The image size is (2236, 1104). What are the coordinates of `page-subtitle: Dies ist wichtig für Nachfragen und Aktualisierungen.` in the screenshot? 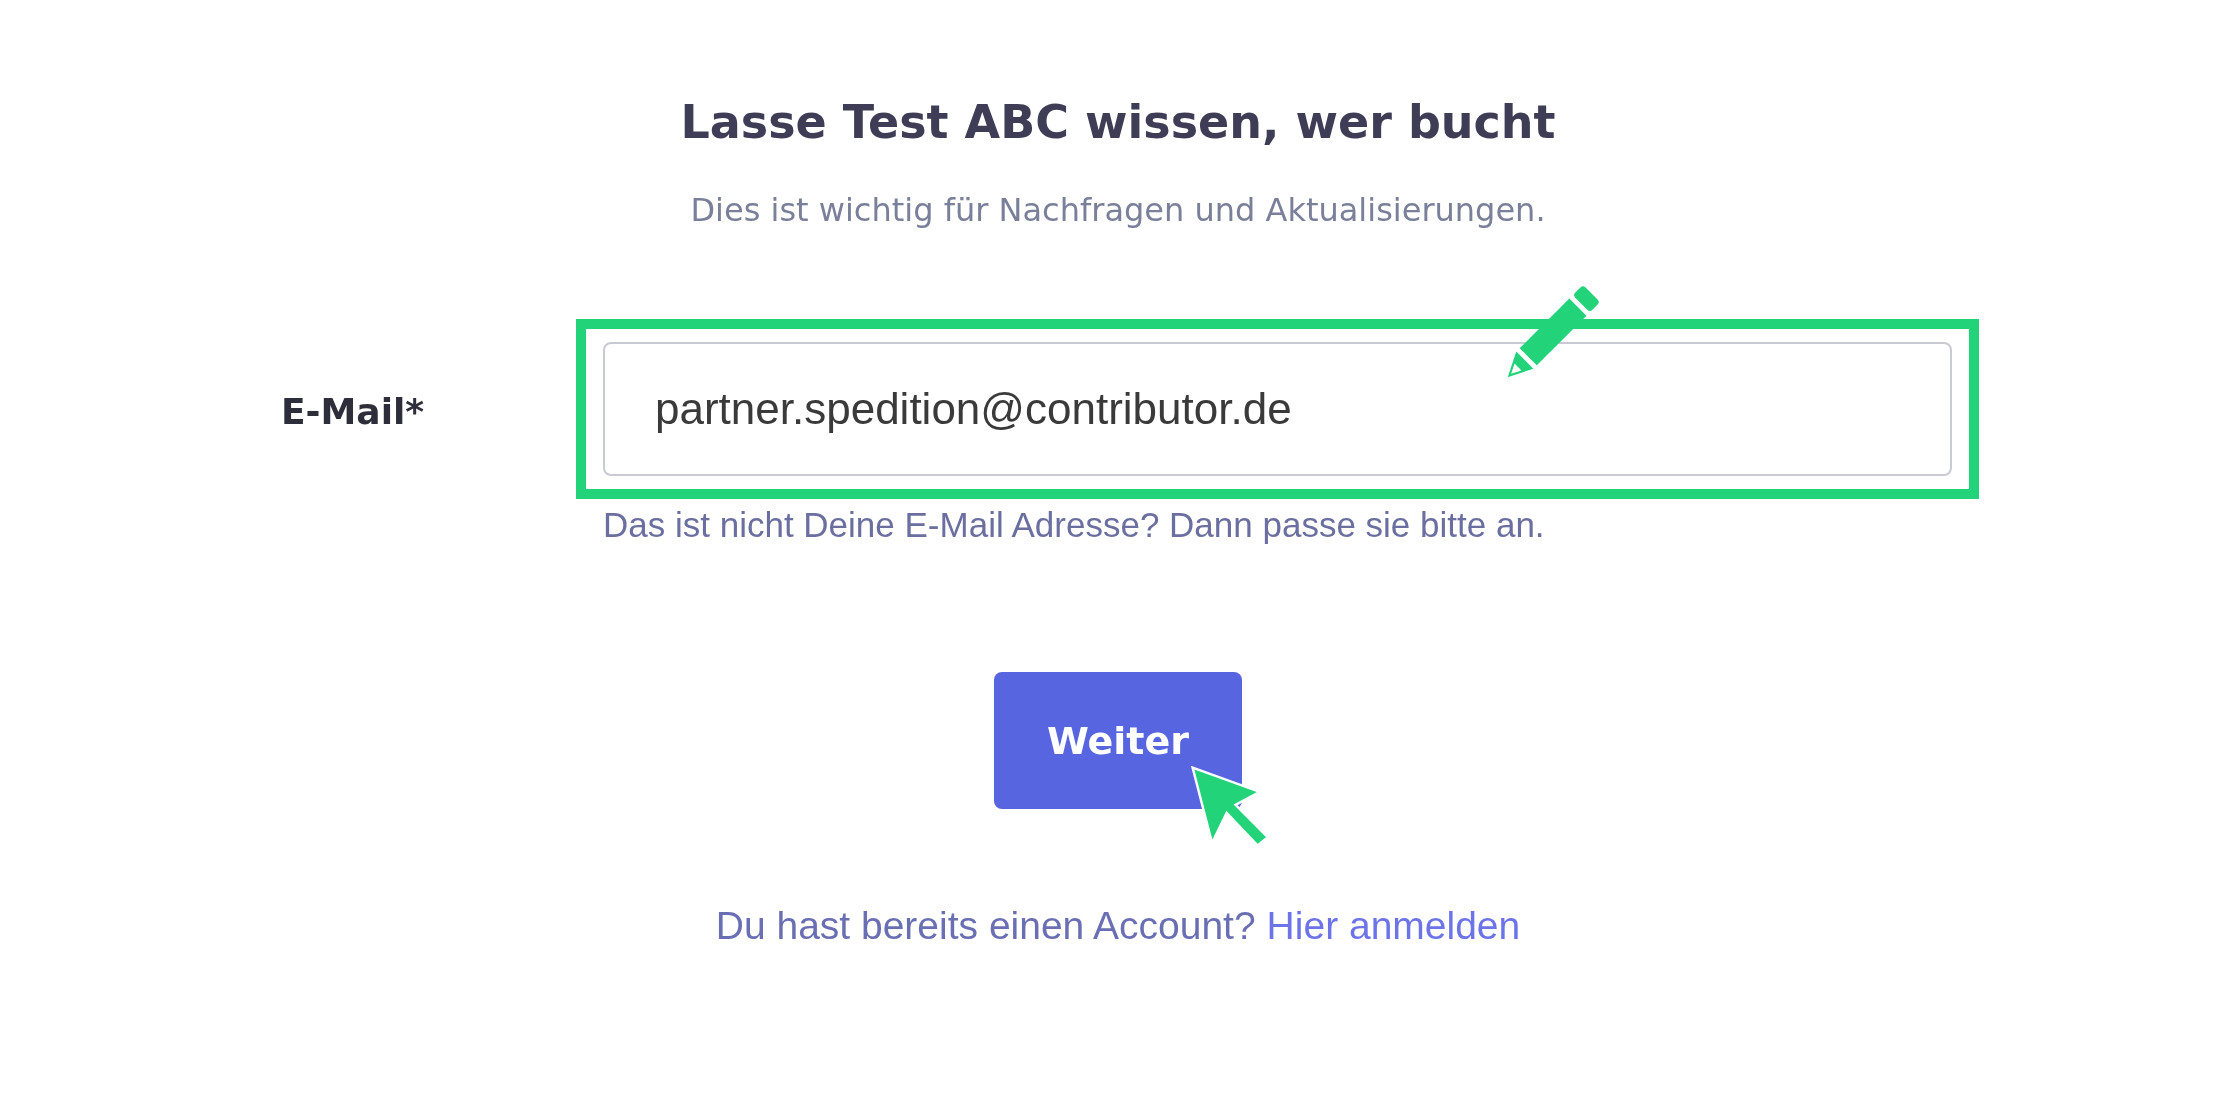 It's located at (1118, 210).